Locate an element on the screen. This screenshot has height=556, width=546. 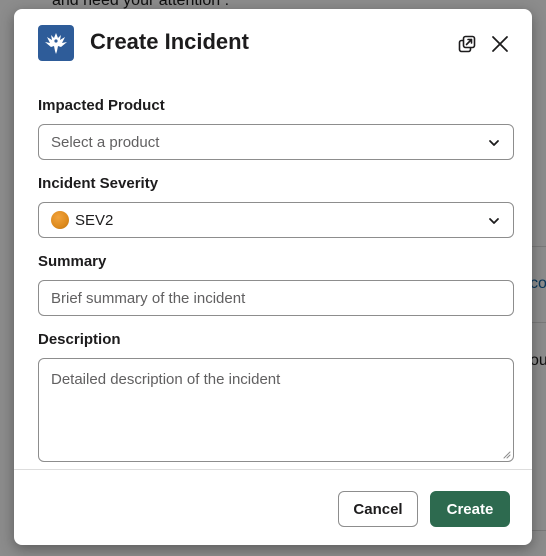
summary-input: Brief summary of the incident is located at coordinates (276, 298).